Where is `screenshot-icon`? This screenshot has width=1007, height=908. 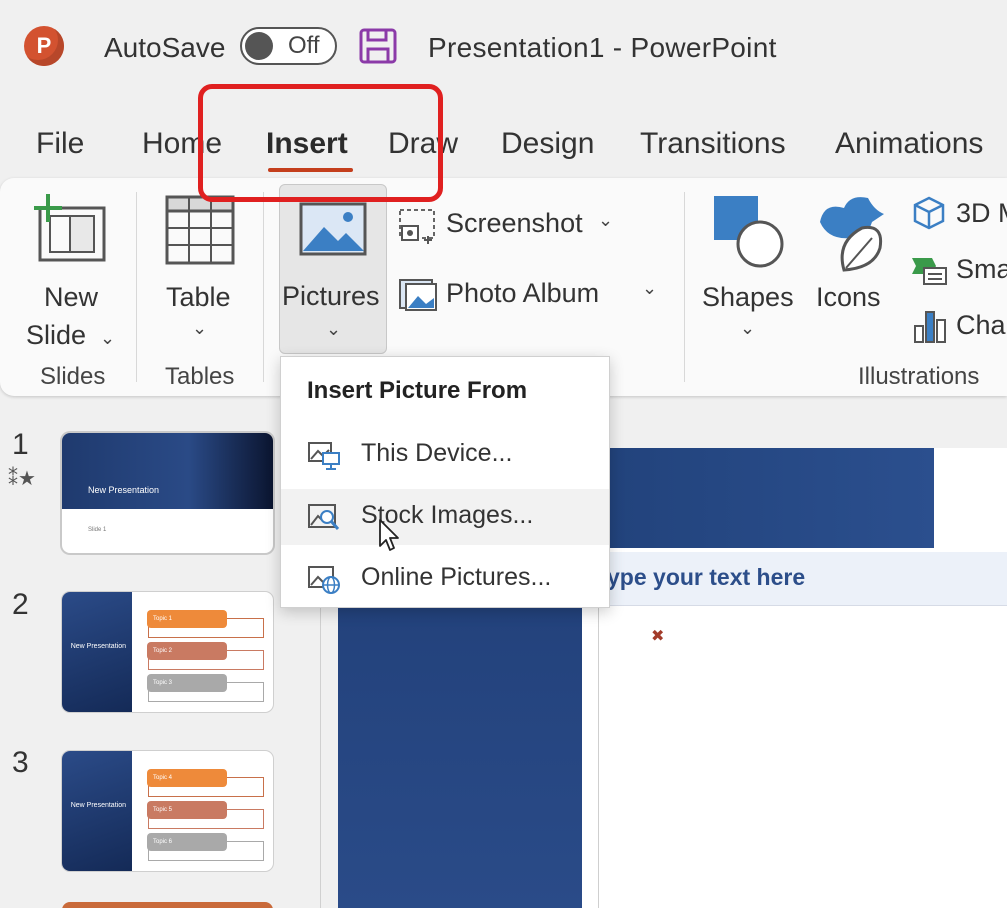 screenshot-icon is located at coordinates (417, 226).